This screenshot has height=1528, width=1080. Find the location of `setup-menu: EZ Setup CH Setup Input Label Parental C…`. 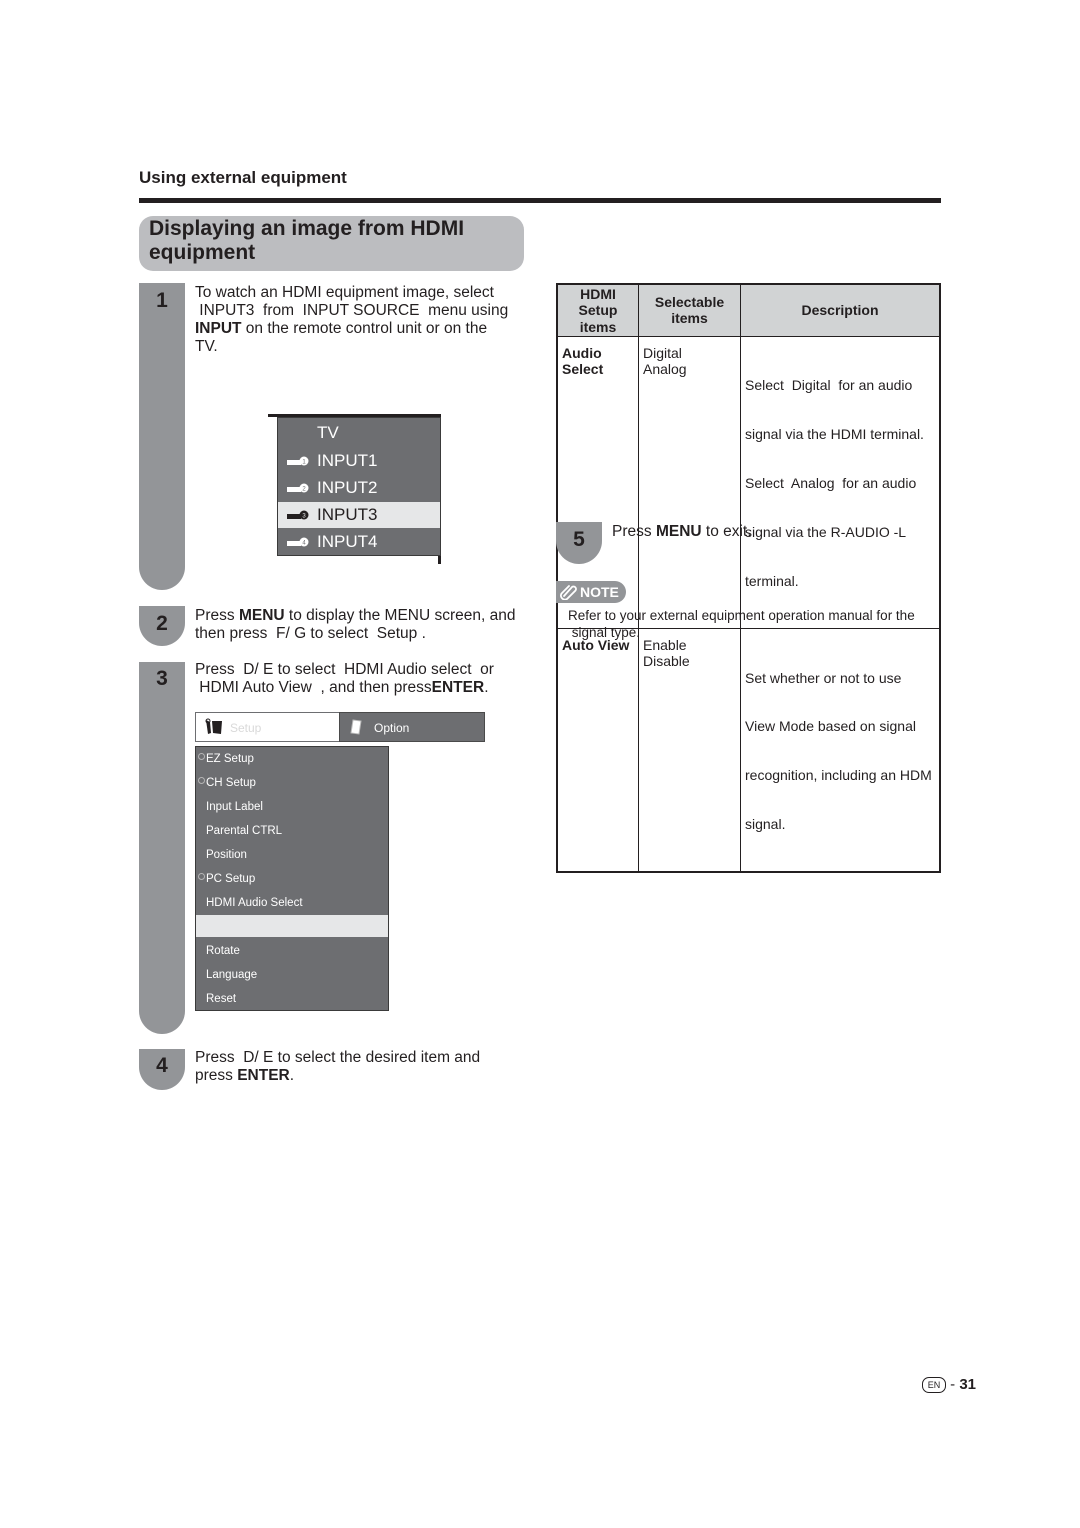

setup-menu: EZ Setup CH Setup Input Label Parental C… is located at coordinates (292, 878).